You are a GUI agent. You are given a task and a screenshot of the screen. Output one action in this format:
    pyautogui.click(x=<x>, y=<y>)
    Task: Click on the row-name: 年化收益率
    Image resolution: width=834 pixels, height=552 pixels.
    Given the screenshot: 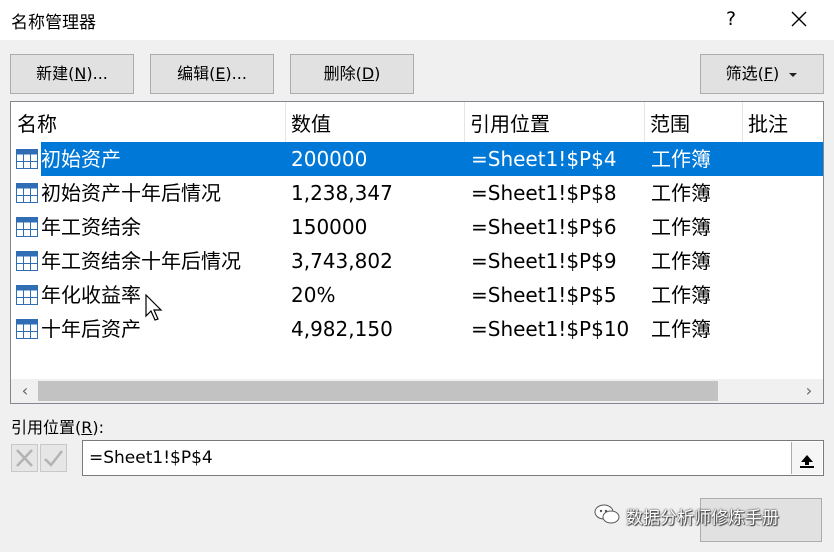 What is the action you would take?
    pyautogui.click(x=91, y=295)
    